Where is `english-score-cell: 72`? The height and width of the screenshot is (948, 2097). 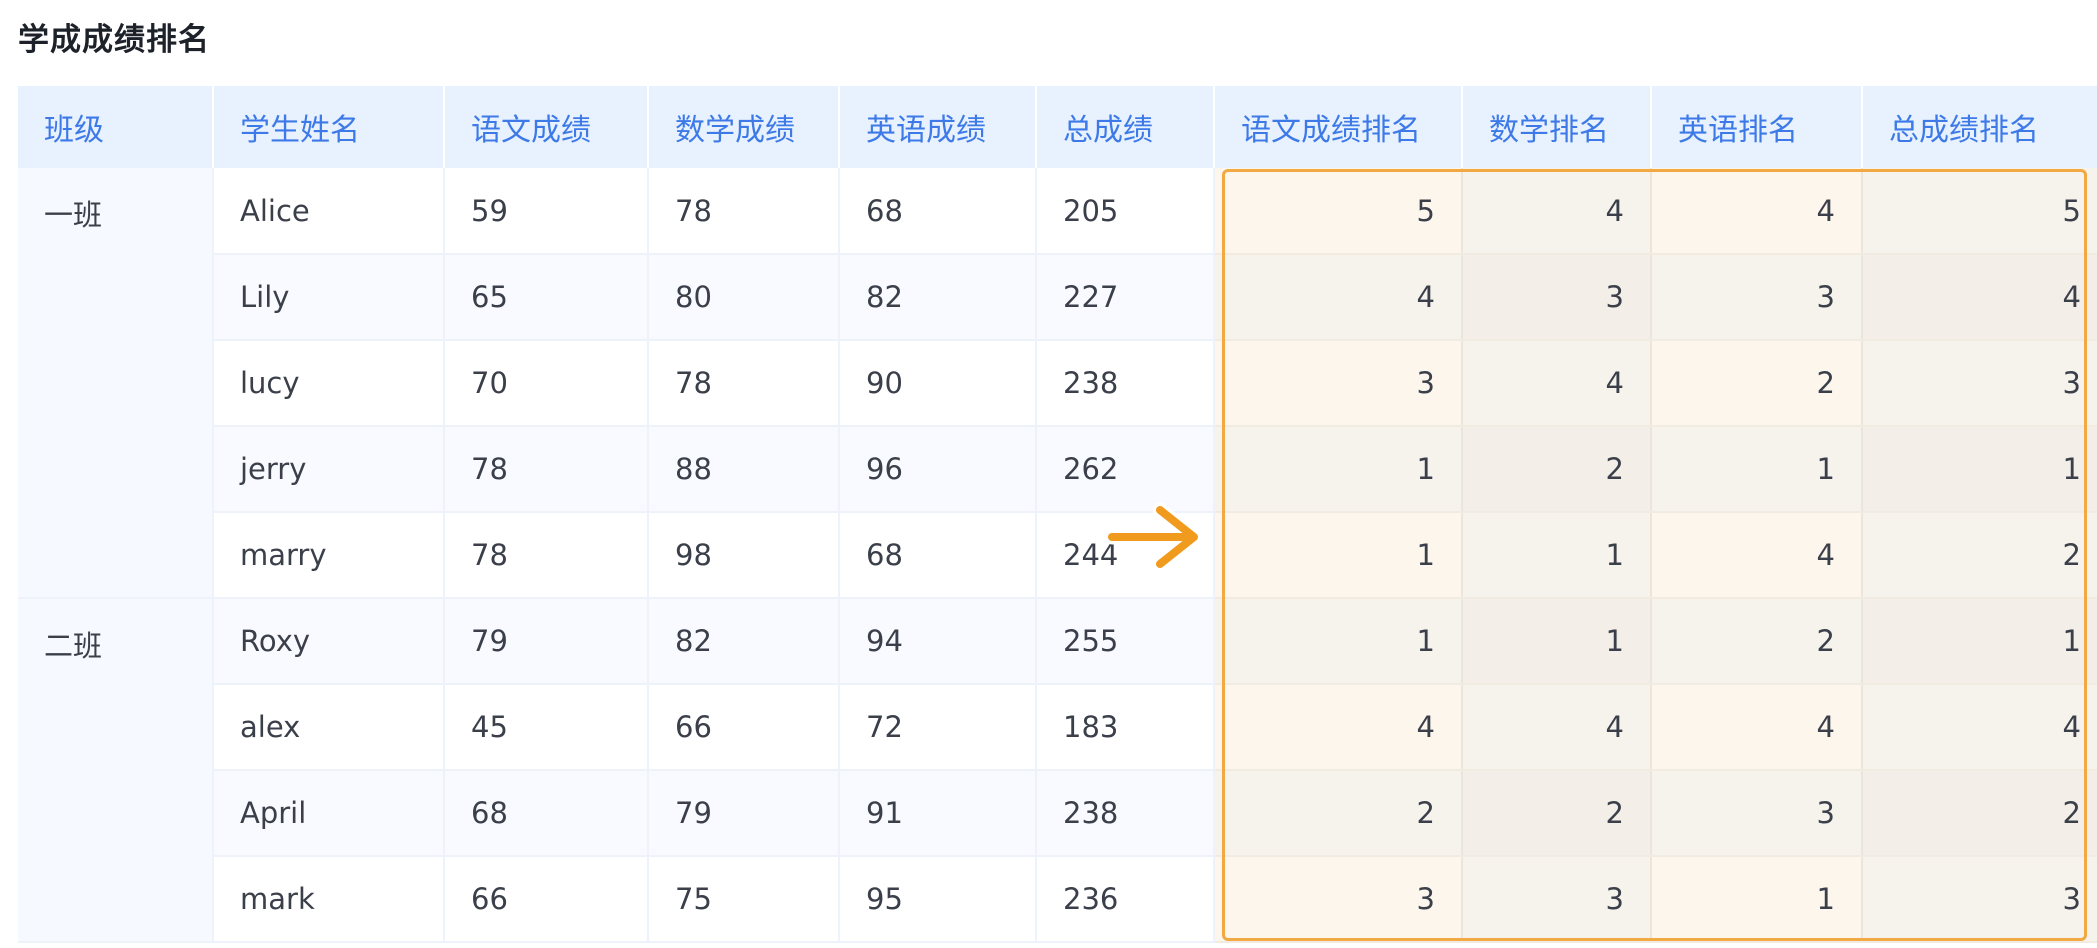
english-score-cell: 72 is located at coordinates (938, 727).